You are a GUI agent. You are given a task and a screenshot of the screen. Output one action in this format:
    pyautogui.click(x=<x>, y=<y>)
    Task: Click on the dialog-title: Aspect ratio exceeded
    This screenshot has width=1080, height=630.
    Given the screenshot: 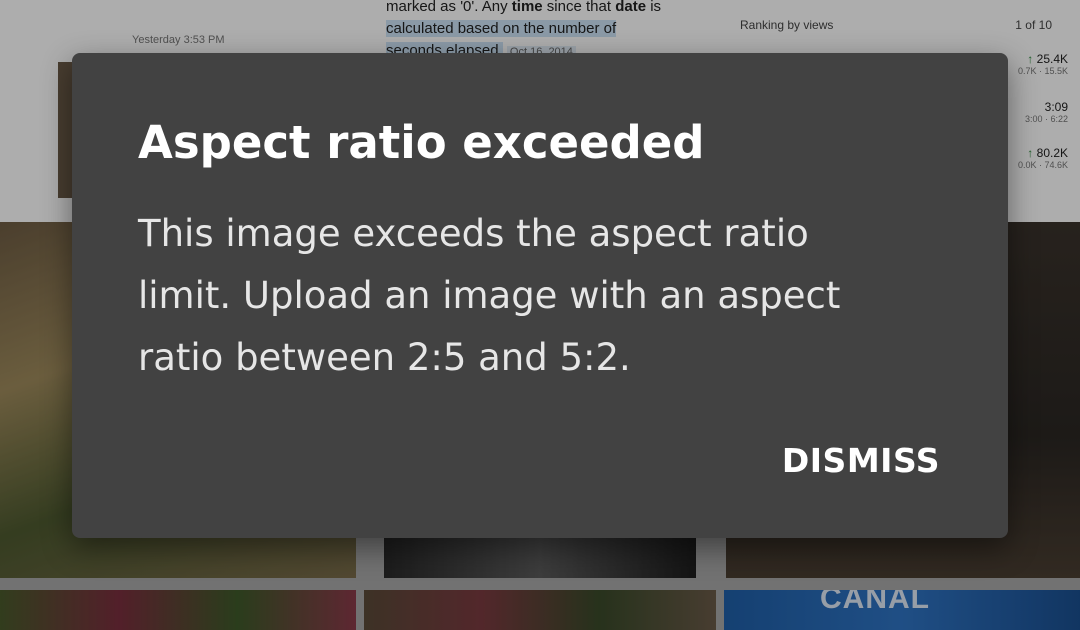 What is the action you would take?
    pyautogui.click(x=421, y=142)
    